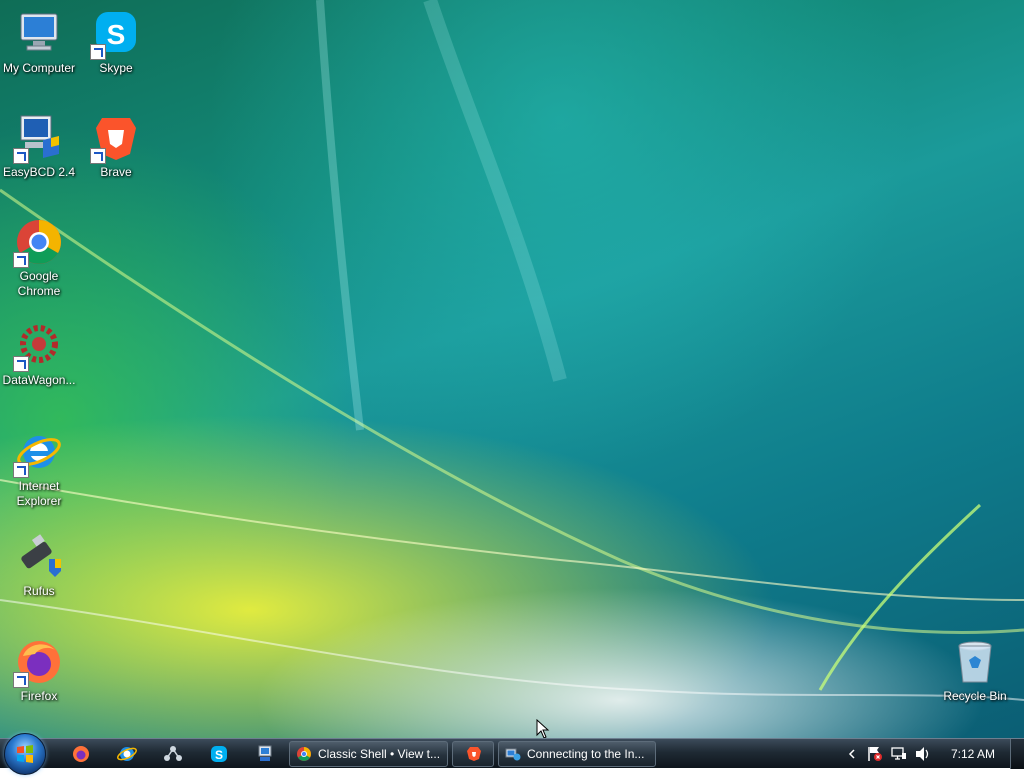 The height and width of the screenshot is (780, 1024). I want to click on device-icon, so click(265, 753).